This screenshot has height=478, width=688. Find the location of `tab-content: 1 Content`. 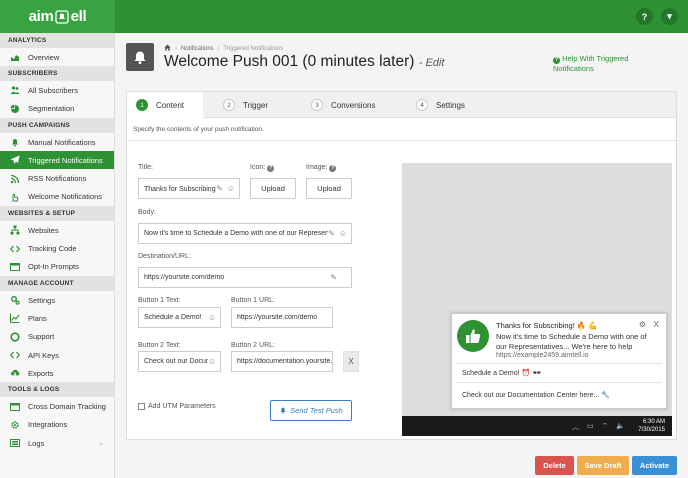

tab-content: 1 Content is located at coordinates (165, 105).